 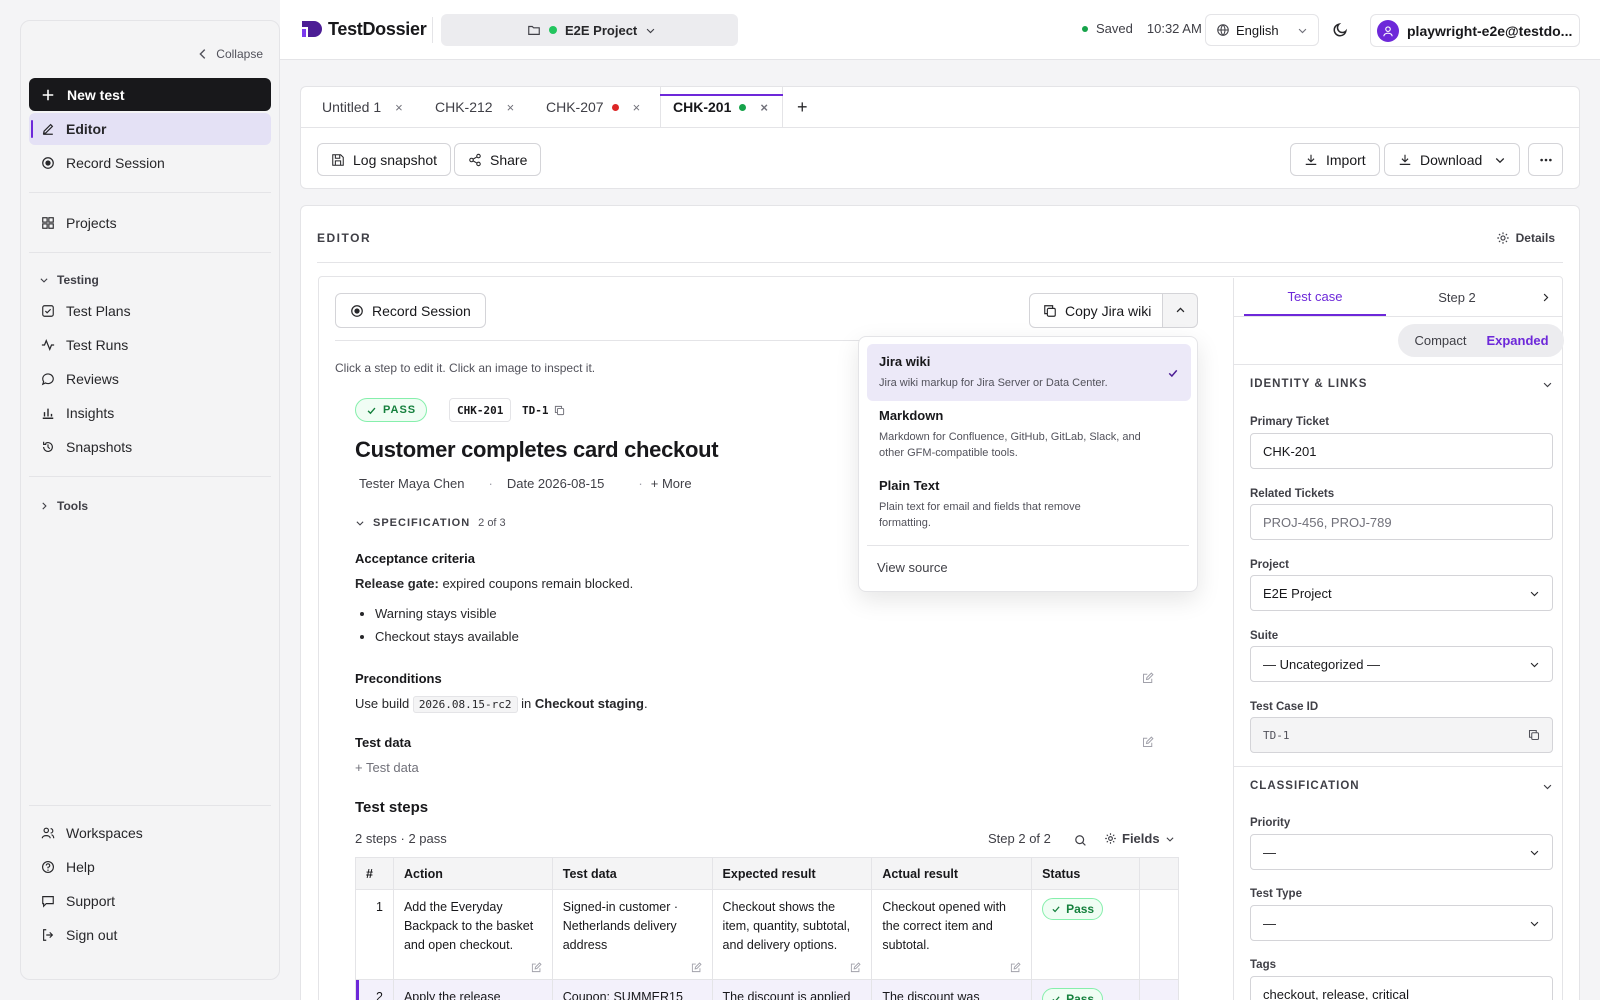 I want to click on test-case-title: Customer completes card checkout, so click(x=537, y=450).